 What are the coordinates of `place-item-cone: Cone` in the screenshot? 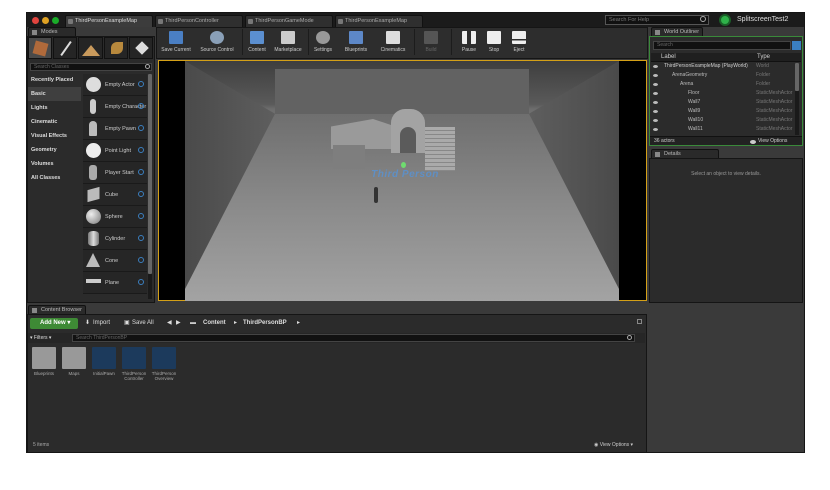 It's located at (115, 261).